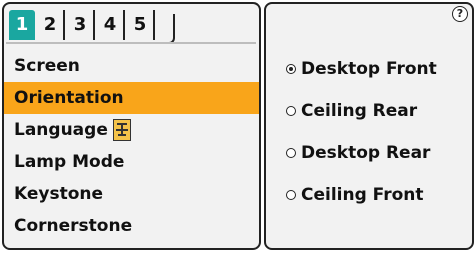 This screenshot has height=253, width=476. I want to click on option-desktop-front: Desktop Front, so click(361, 69).